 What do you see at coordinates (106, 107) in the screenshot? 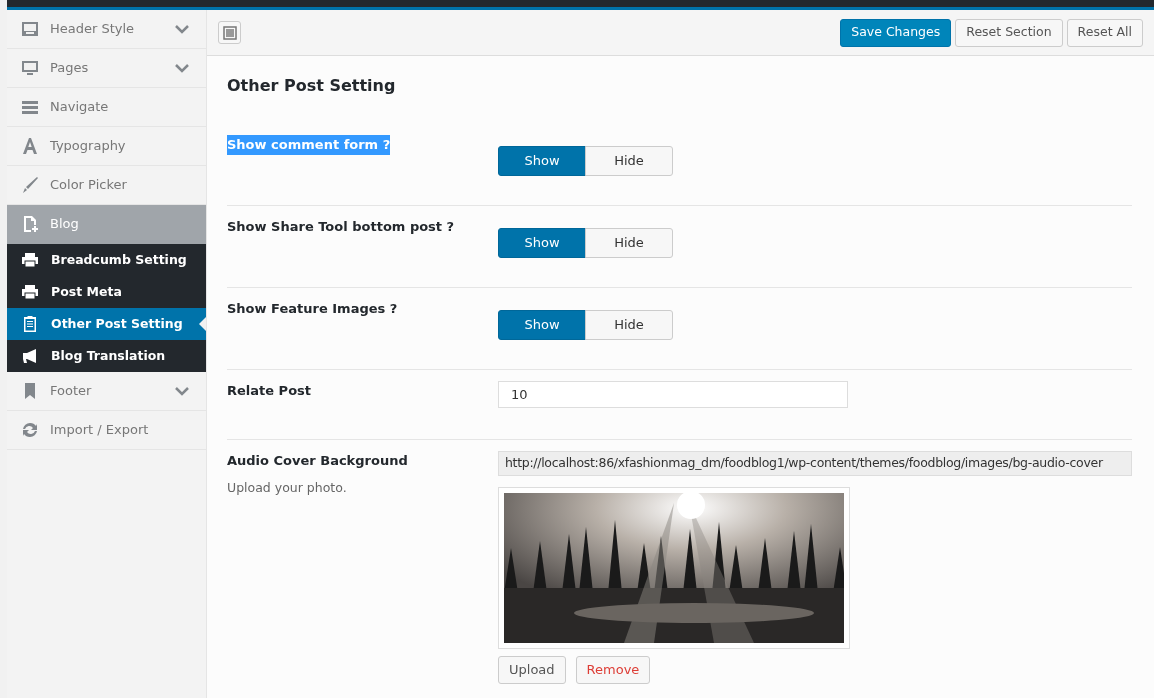
I see `sidebar-item: Navigate` at bounding box center [106, 107].